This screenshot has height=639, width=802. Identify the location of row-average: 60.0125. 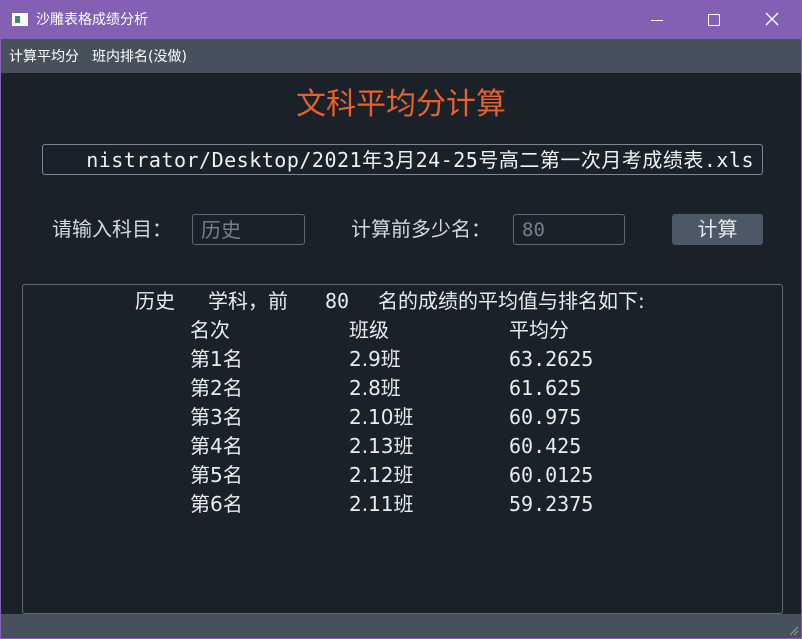
(551, 475).